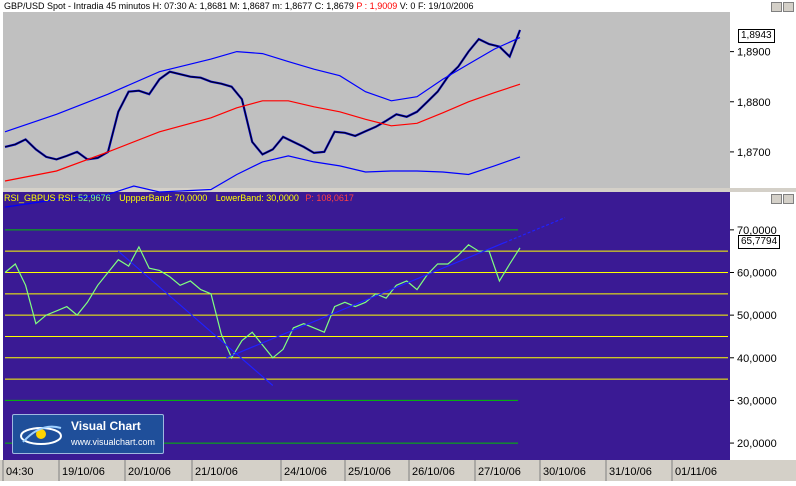 The height and width of the screenshot is (486, 796). What do you see at coordinates (305, 472) in the screenshot?
I see `date-tick-label: 24/10/06` at bounding box center [305, 472].